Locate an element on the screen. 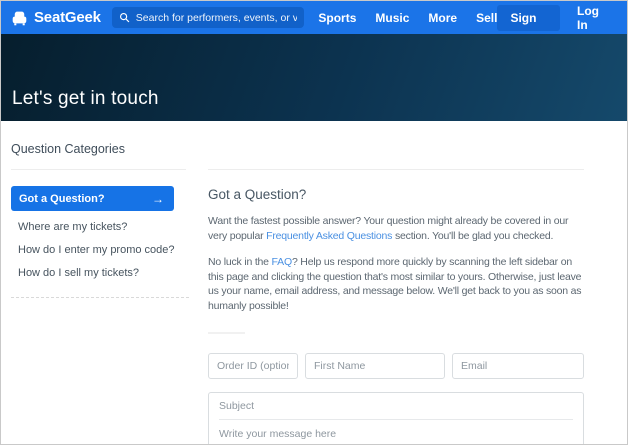 This screenshot has width=628, height=445. subject-field is located at coordinates (396, 406).